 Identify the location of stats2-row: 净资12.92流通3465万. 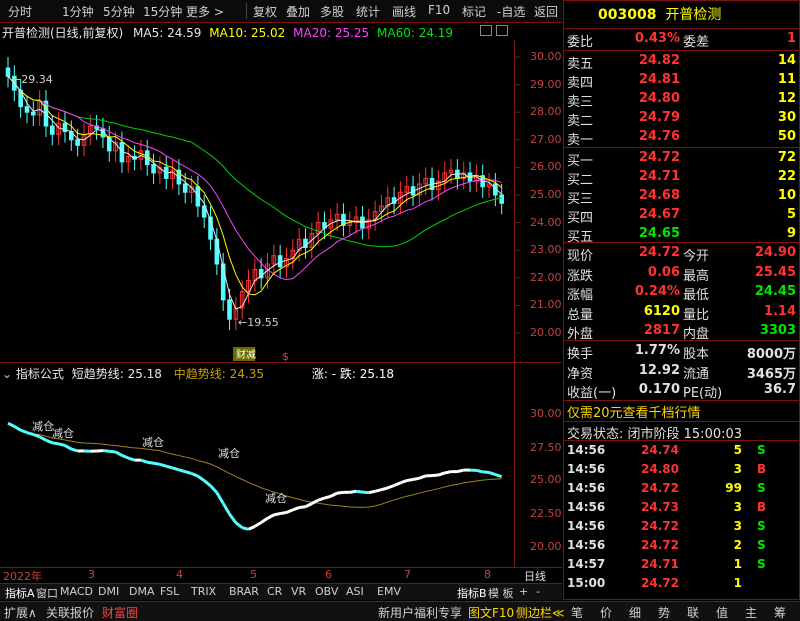
(682, 372).